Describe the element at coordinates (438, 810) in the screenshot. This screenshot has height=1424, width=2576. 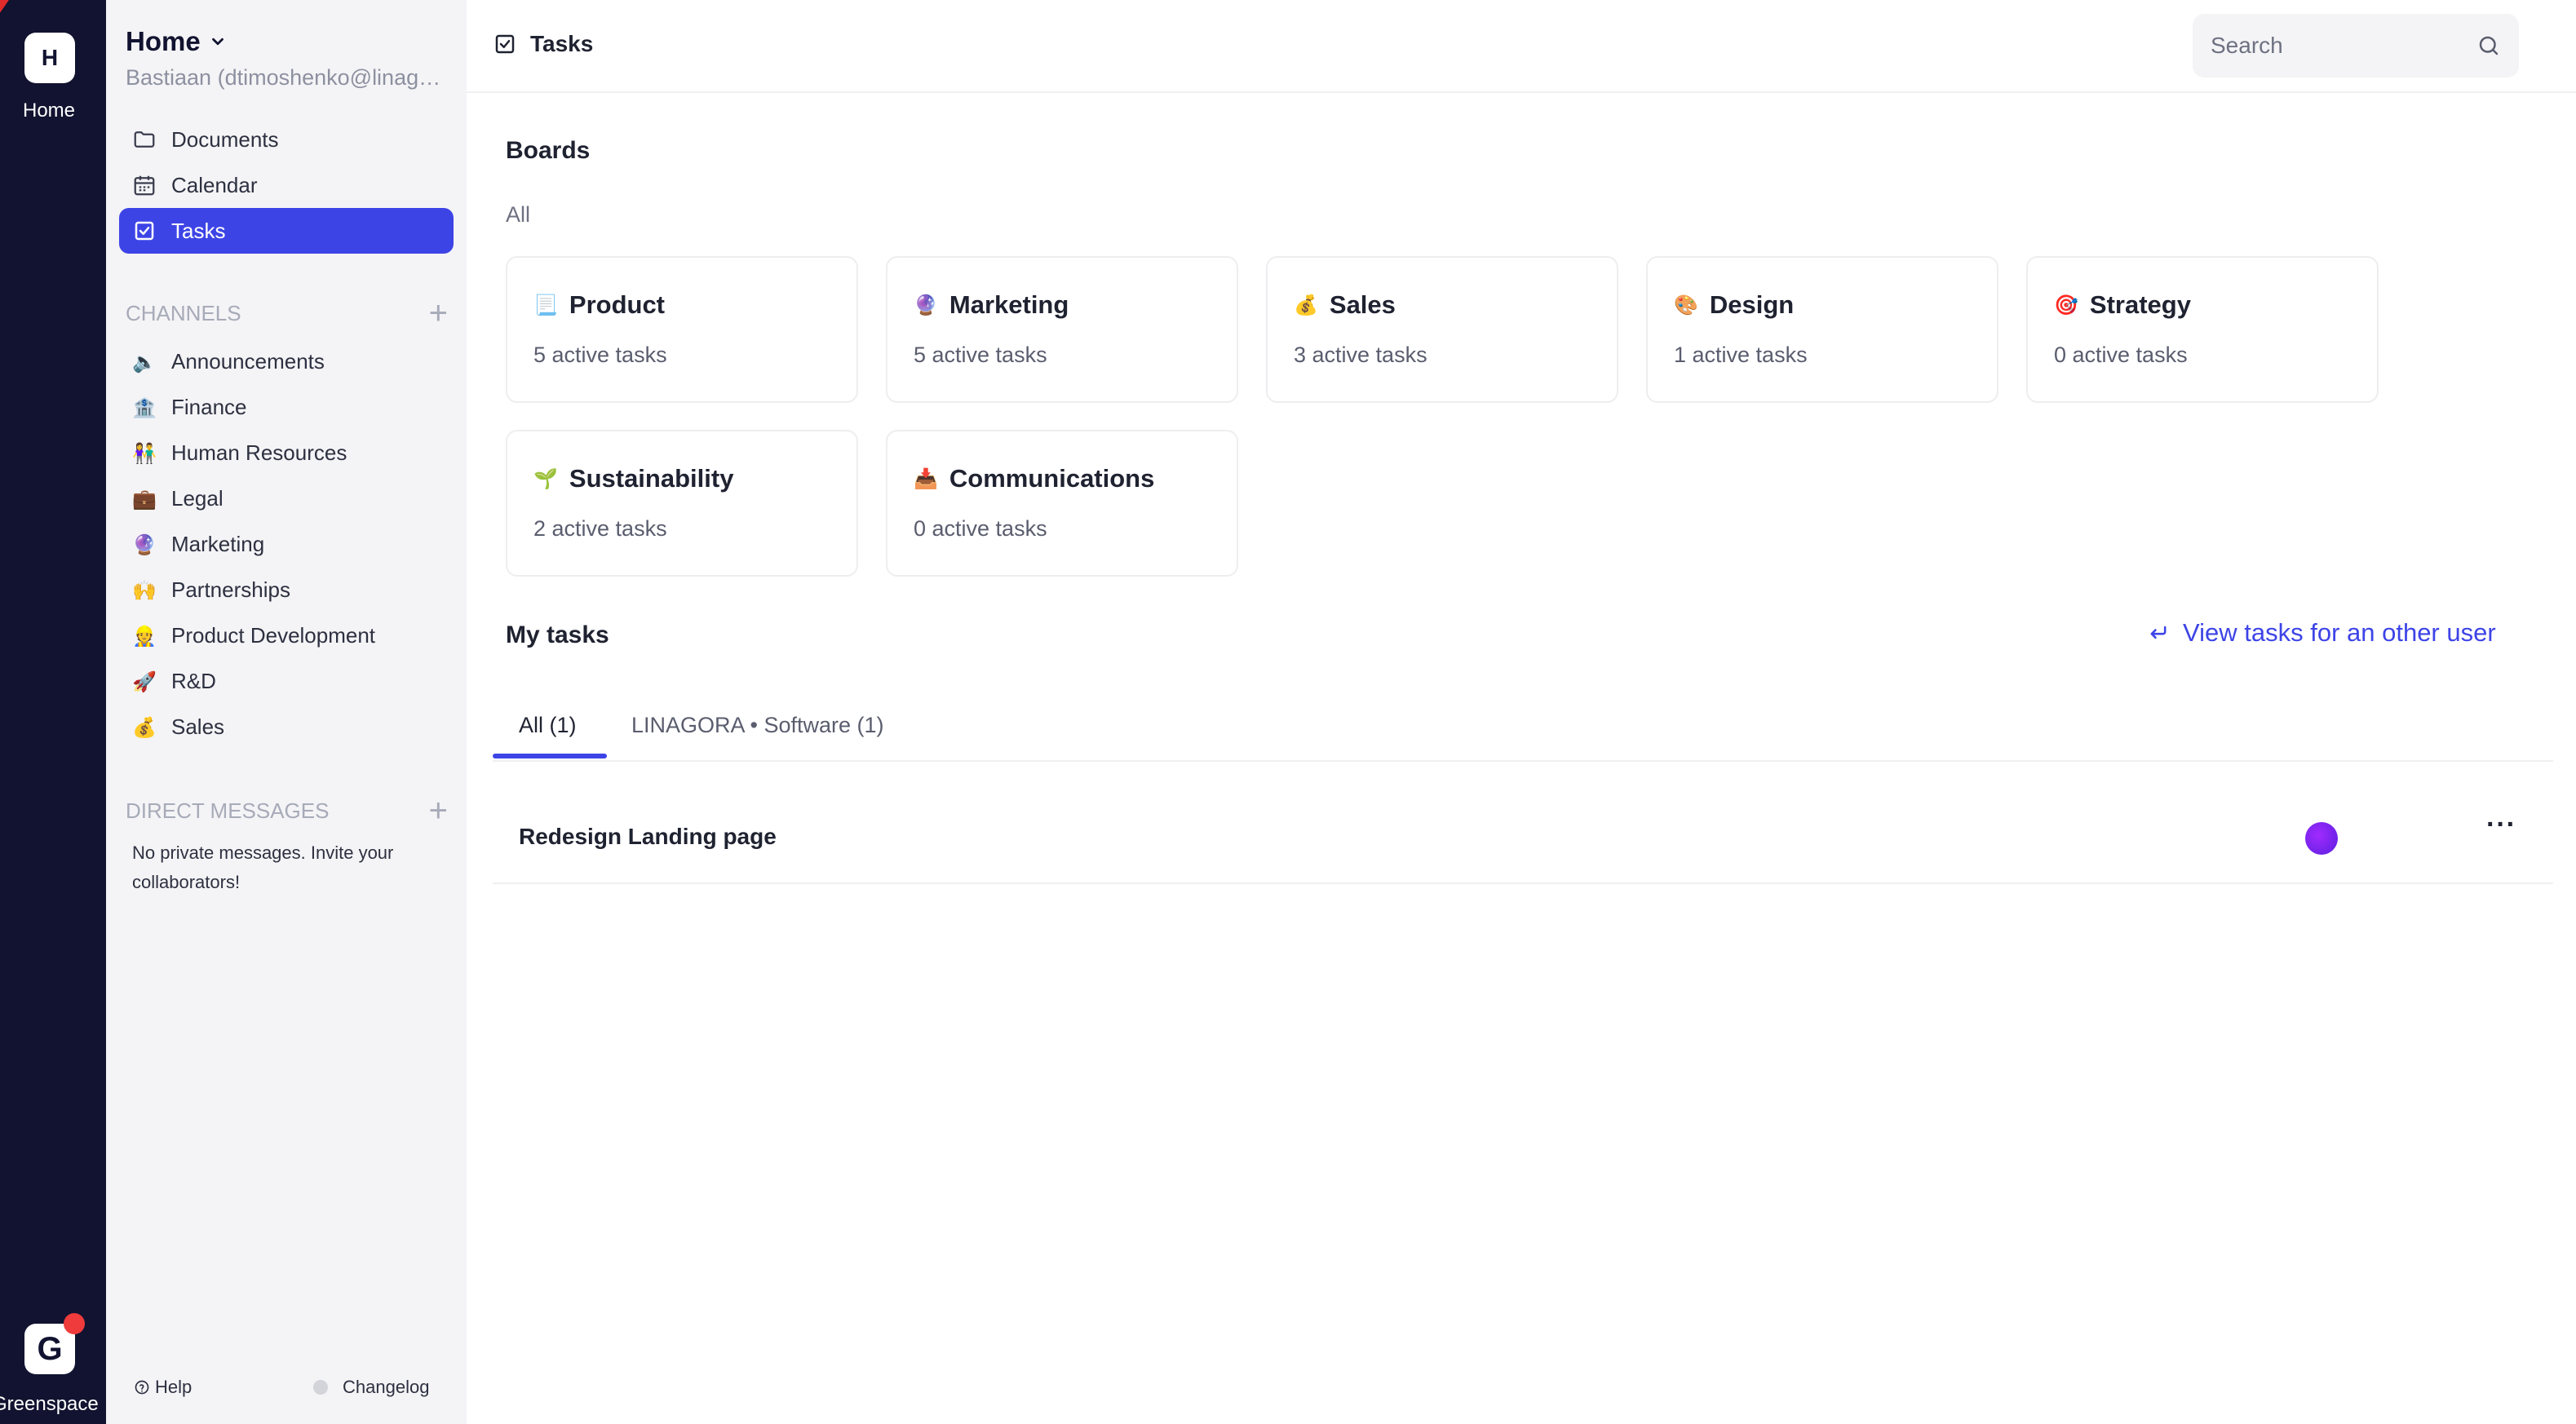
I see `add-direct-message-icon: +` at that location.